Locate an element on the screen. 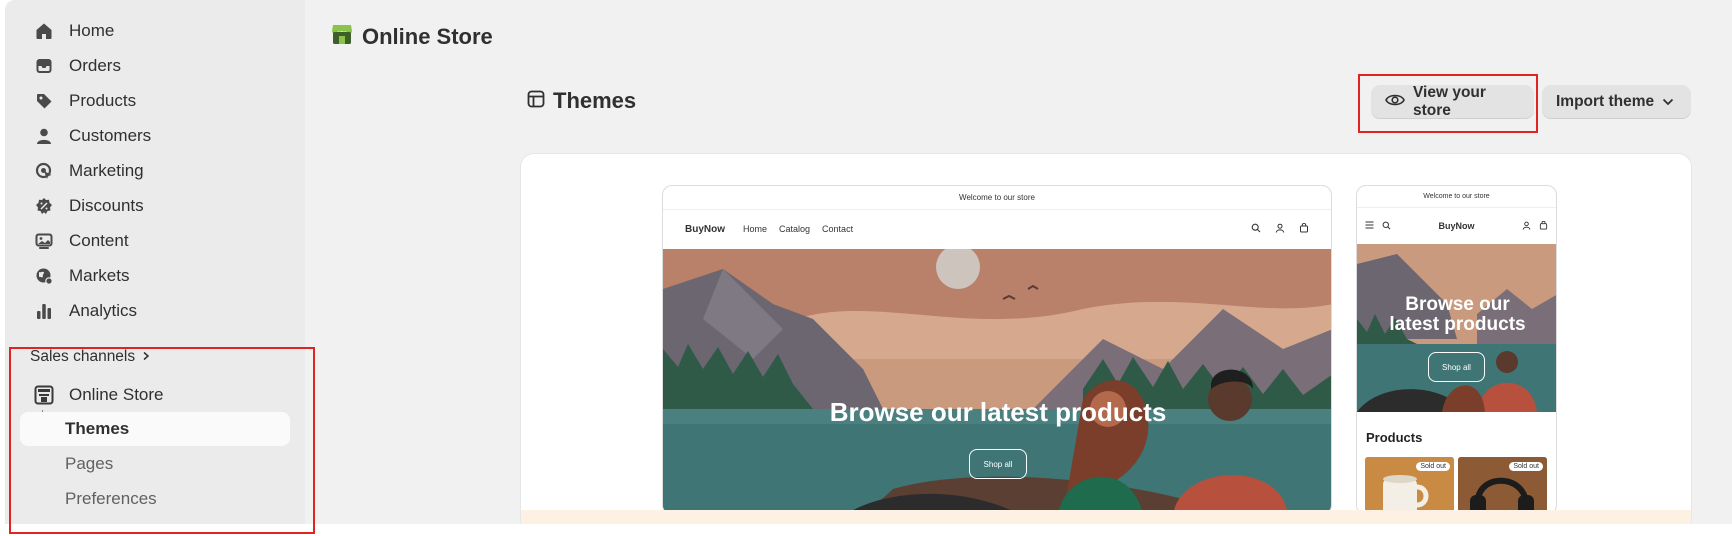 Image resolution: width=1732 pixels, height=536 pixels. products-heading: Products is located at coordinates (1394, 437).